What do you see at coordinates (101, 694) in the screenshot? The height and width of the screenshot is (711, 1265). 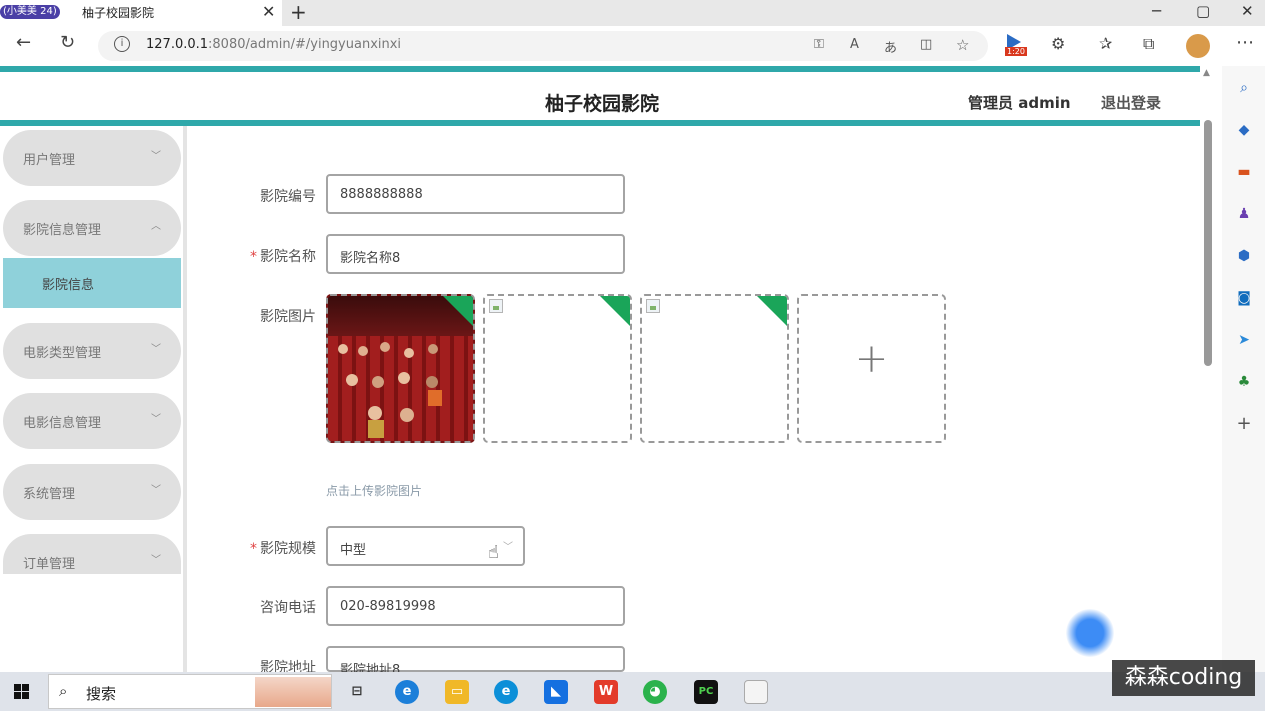 I see `taskbar-search-label: 搜索` at bounding box center [101, 694].